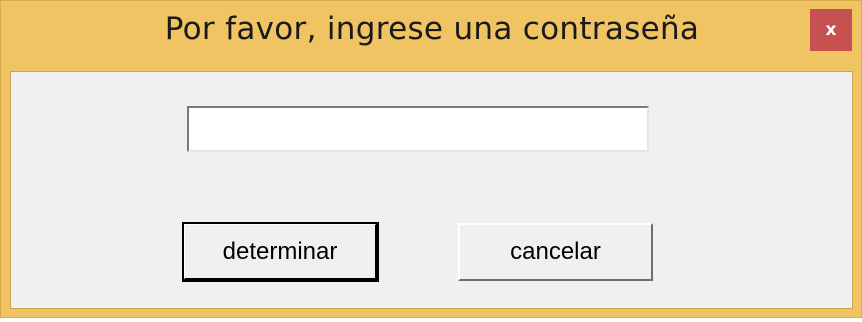 The image size is (862, 322). What do you see at coordinates (432, 29) in the screenshot?
I see `dialog-title: Por favor, ingrese una contraseña` at bounding box center [432, 29].